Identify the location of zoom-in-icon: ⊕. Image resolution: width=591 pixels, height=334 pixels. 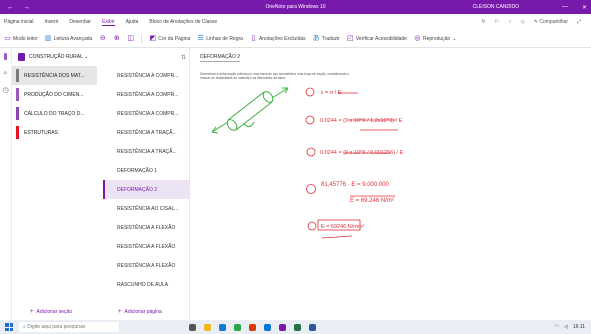
(116, 38).